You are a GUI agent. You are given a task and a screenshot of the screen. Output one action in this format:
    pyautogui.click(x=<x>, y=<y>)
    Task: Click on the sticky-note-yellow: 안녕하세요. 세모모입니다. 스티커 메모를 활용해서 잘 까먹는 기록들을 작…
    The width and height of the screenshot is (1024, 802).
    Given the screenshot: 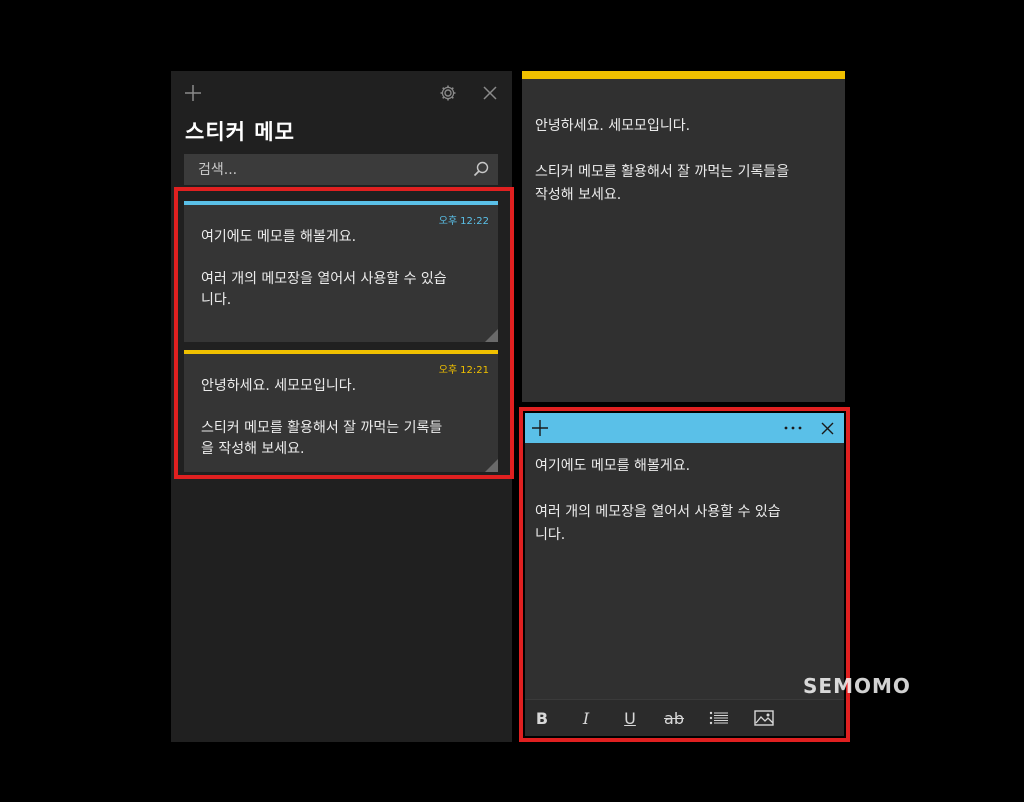 What is the action you would take?
    pyautogui.click(x=683, y=236)
    